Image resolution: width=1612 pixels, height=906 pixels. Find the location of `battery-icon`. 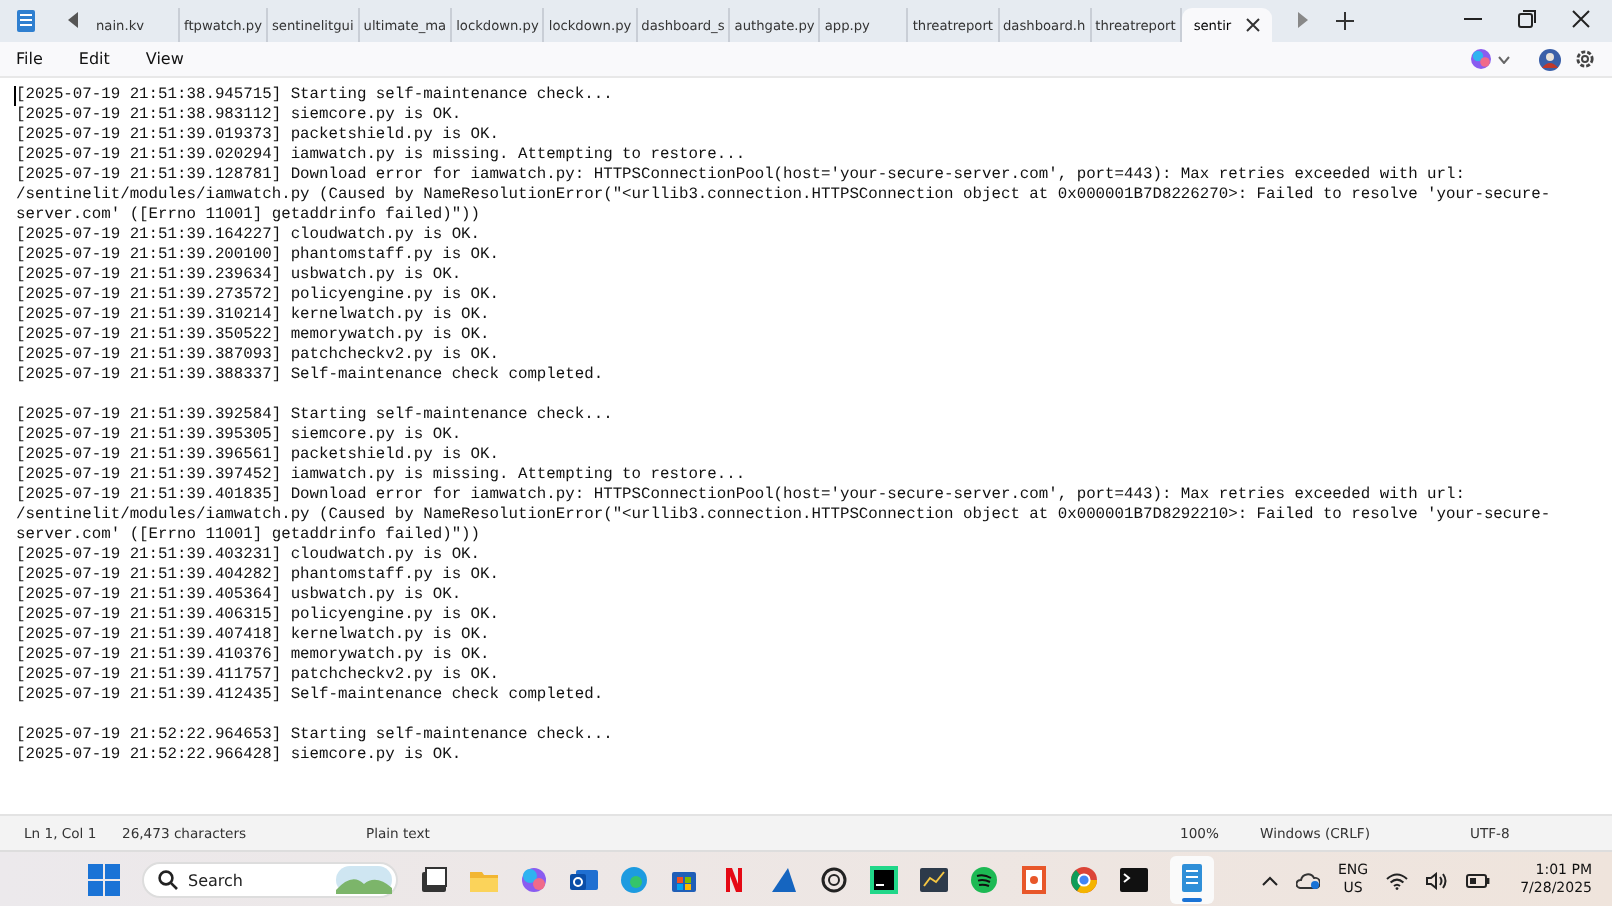

battery-icon is located at coordinates (1478, 880).